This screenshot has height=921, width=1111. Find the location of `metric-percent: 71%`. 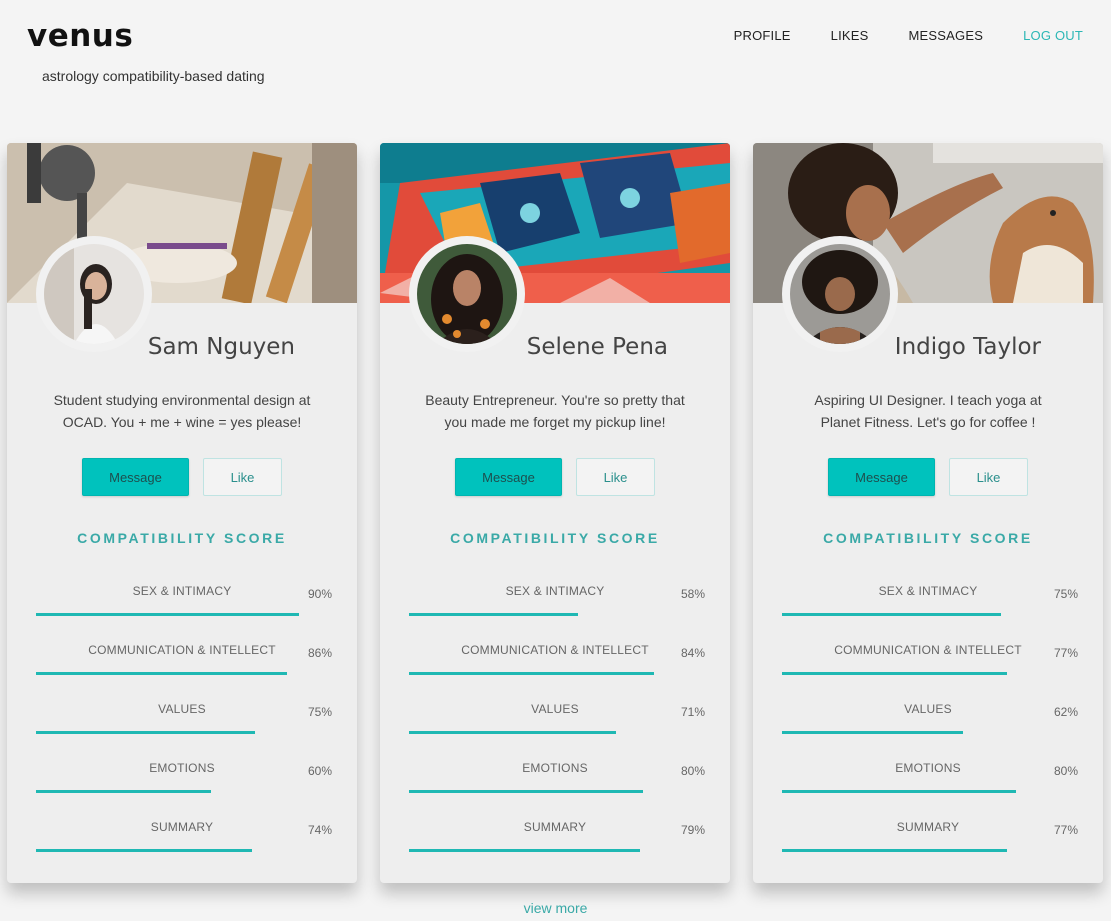

metric-percent: 71% is located at coordinates (692, 712).